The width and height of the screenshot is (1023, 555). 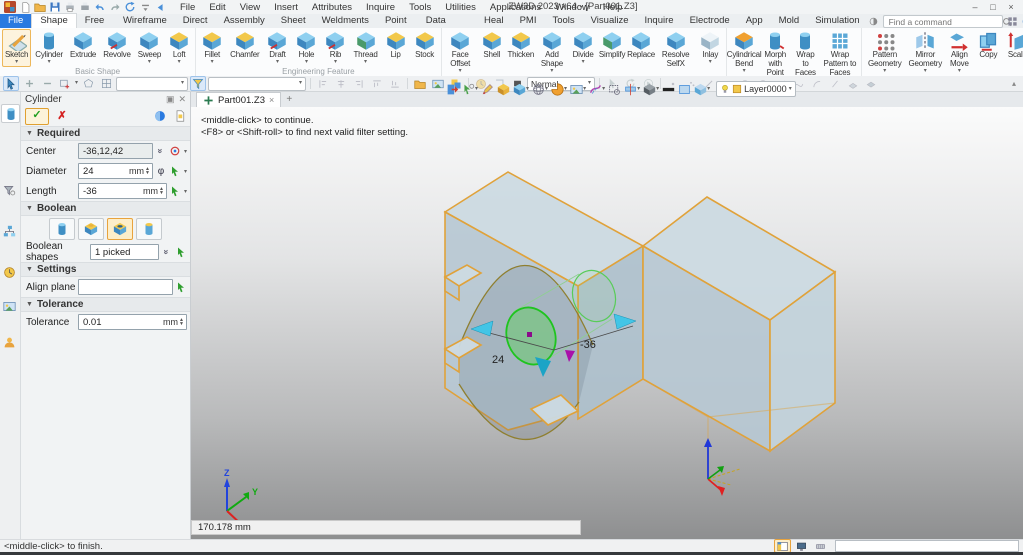 What do you see at coordinates (62, 116) in the screenshot?
I see `cancel-button: ✗` at bounding box center [62, 116].